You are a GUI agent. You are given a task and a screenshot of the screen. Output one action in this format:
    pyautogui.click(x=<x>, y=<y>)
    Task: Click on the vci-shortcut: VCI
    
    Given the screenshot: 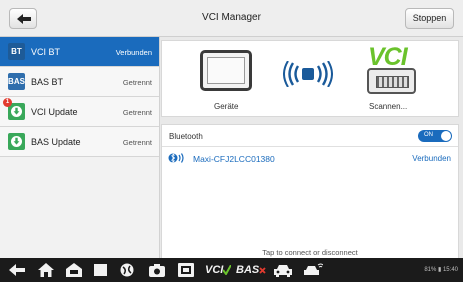 What is the action you would take?
    pyautogui.click(x=218, y=270)
    